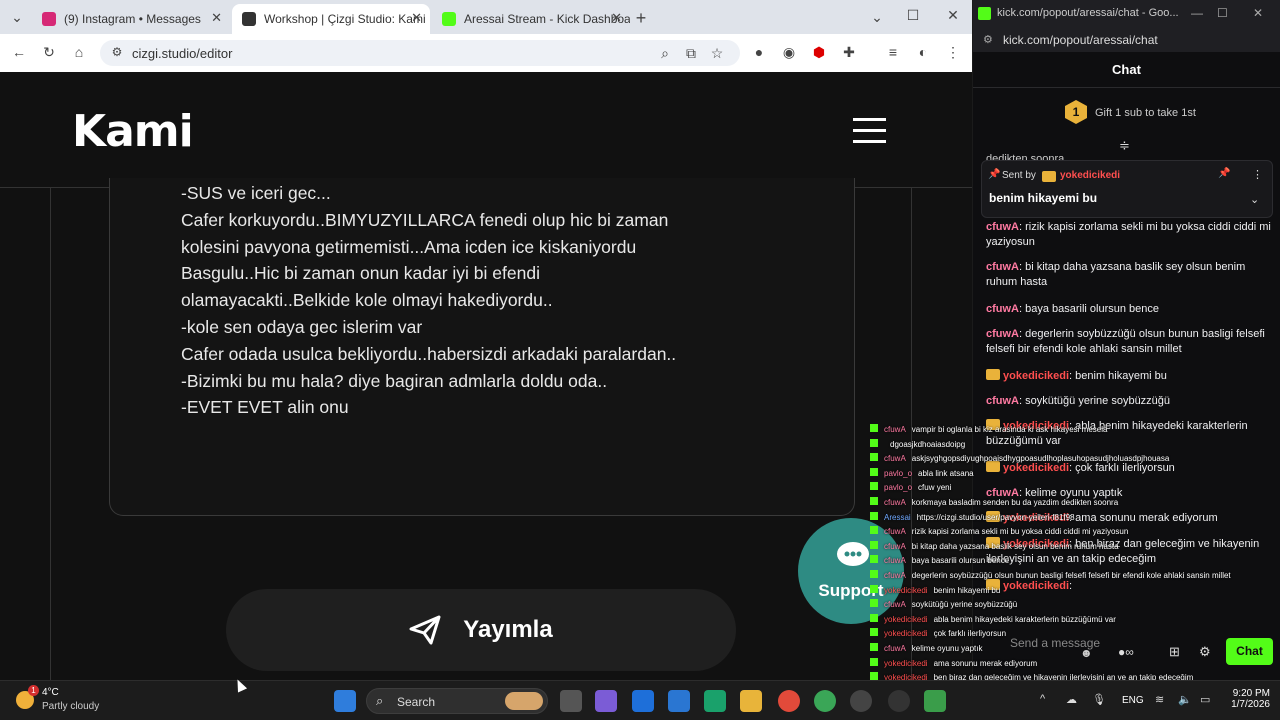 The image size is (1280, 720). I want to click on overlay-text: cfuw yeni, so click(935, 488).